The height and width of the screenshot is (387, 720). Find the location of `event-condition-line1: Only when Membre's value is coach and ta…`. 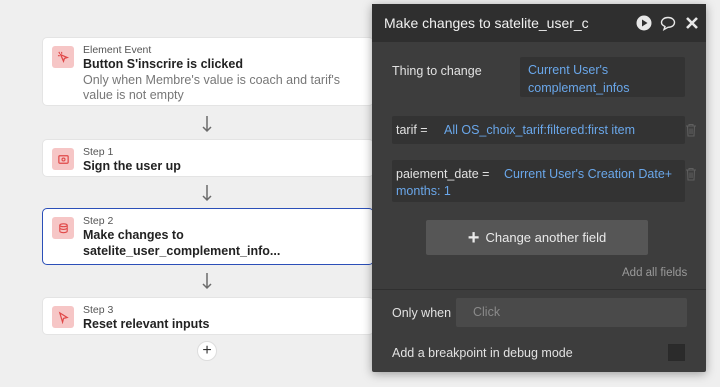

event-condition-line1: Only when Membre's value is coach and ta… is located at coordinates (211, 79).